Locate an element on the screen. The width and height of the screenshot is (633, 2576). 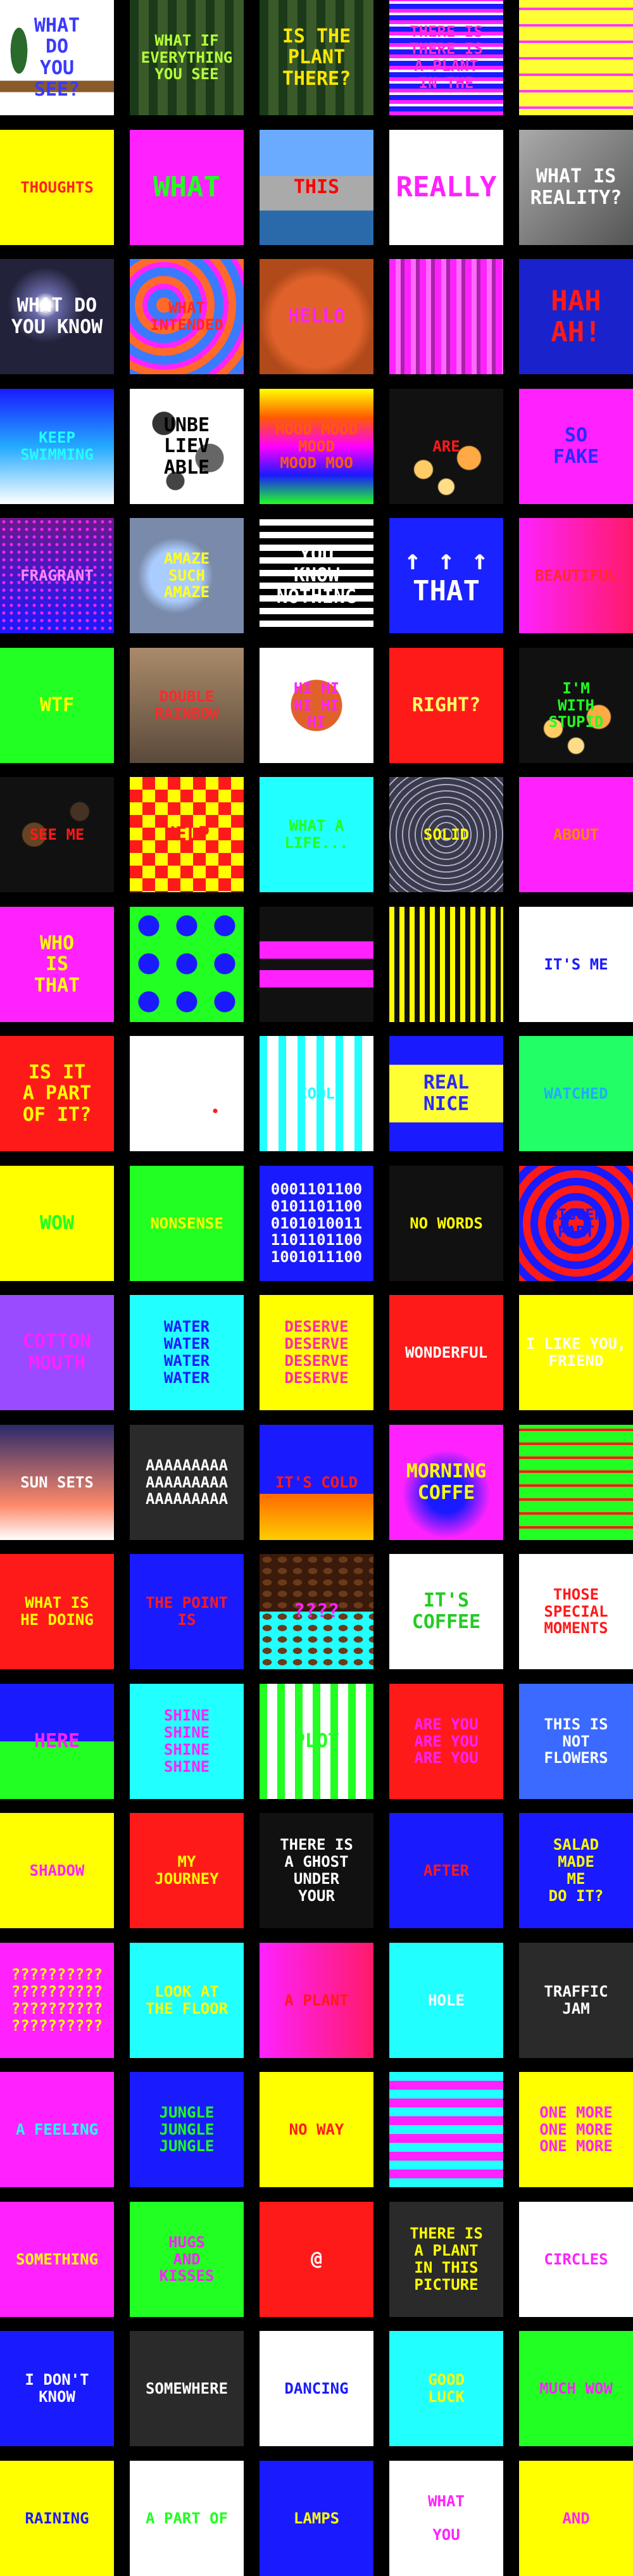
image-tile: REALLY is located at coordinates (446, 187).